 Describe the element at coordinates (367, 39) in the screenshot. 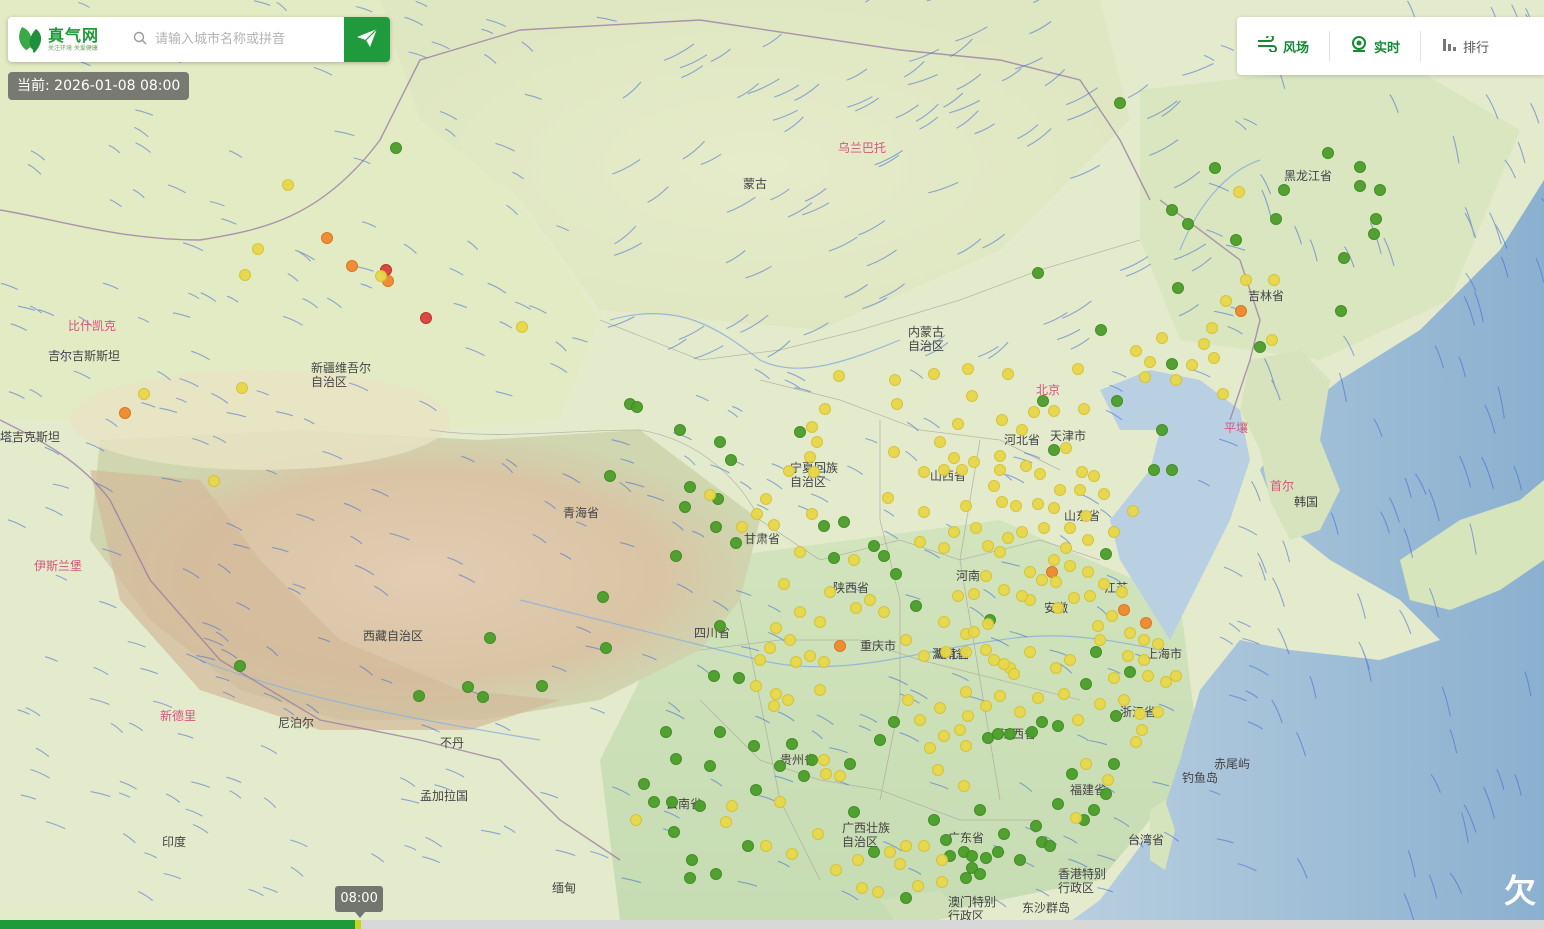

I see `search-submit-button` at that location.